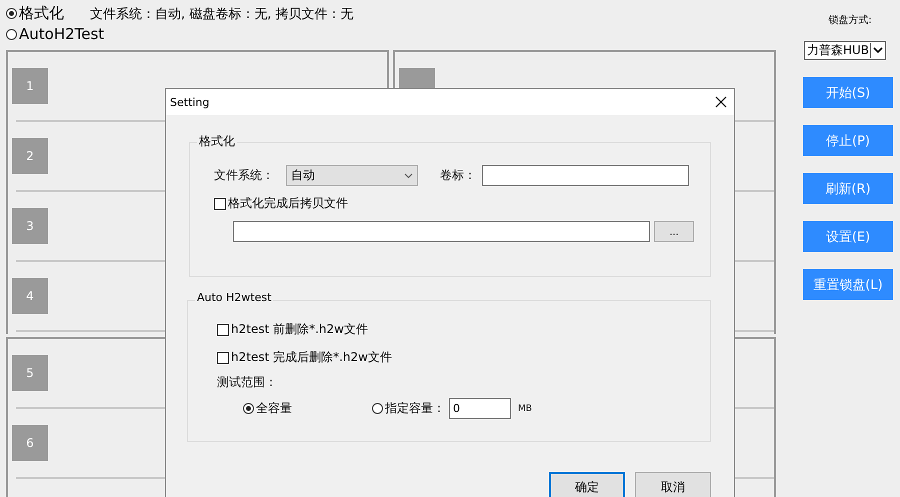 The width and height of the screenshot is (900, 497). I want to click on field-label: 文件系统：, so click(244, 175).